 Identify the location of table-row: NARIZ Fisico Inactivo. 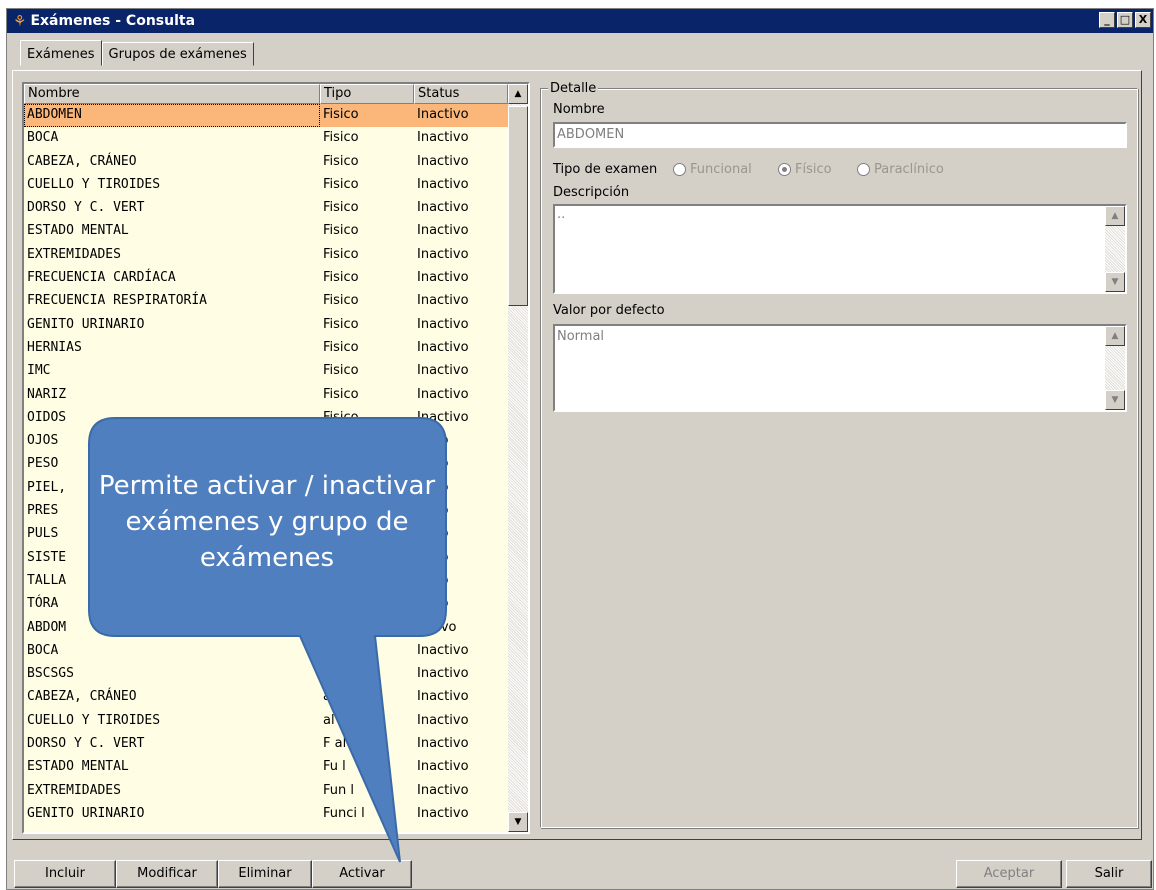
(266, 395).